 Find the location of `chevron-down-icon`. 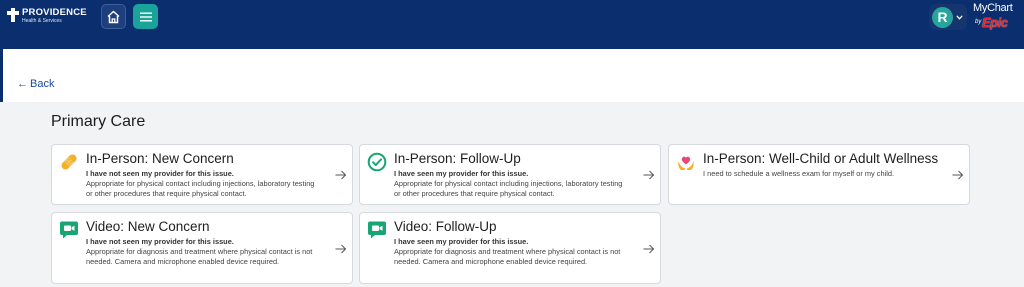

chevron-down-icon is located at coordinates (959, 17).